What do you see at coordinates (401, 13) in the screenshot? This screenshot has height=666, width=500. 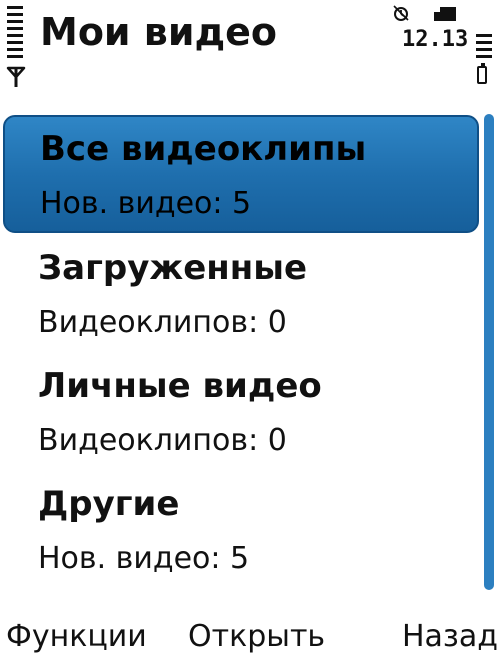 I see `alarm-clock-icon` at bounding box center [401, 13].